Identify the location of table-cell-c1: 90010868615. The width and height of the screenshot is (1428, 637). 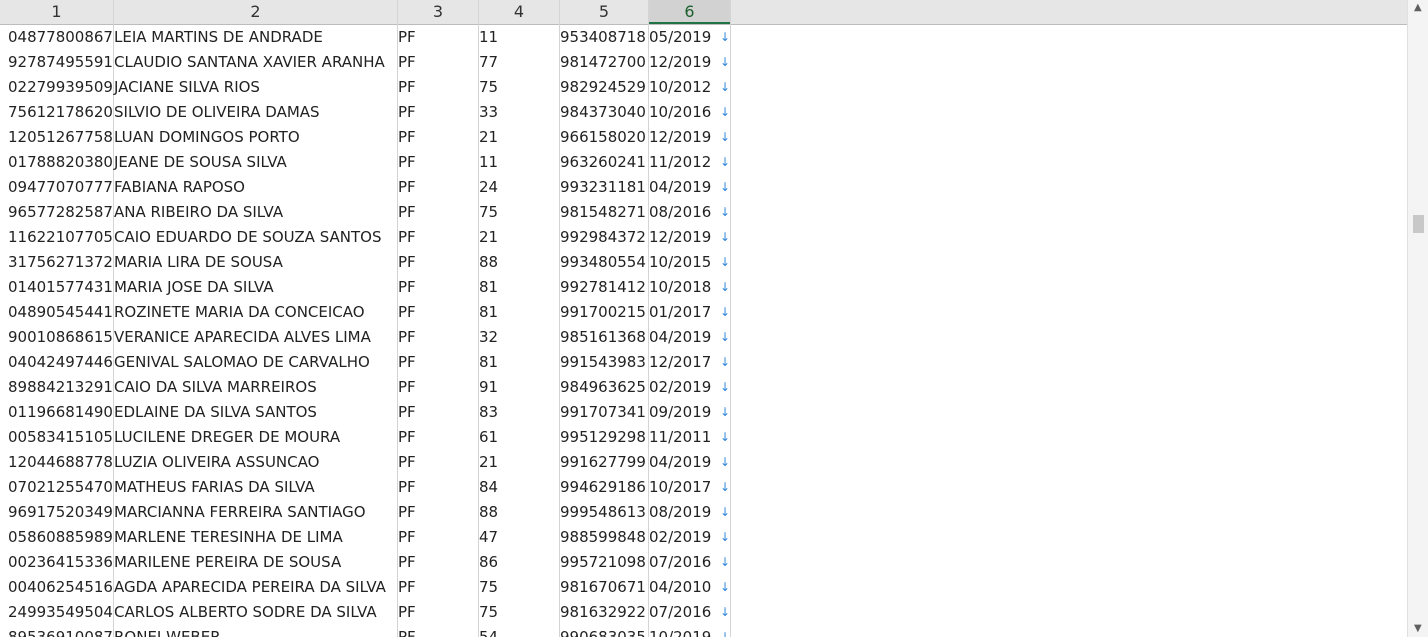
(56, 337).